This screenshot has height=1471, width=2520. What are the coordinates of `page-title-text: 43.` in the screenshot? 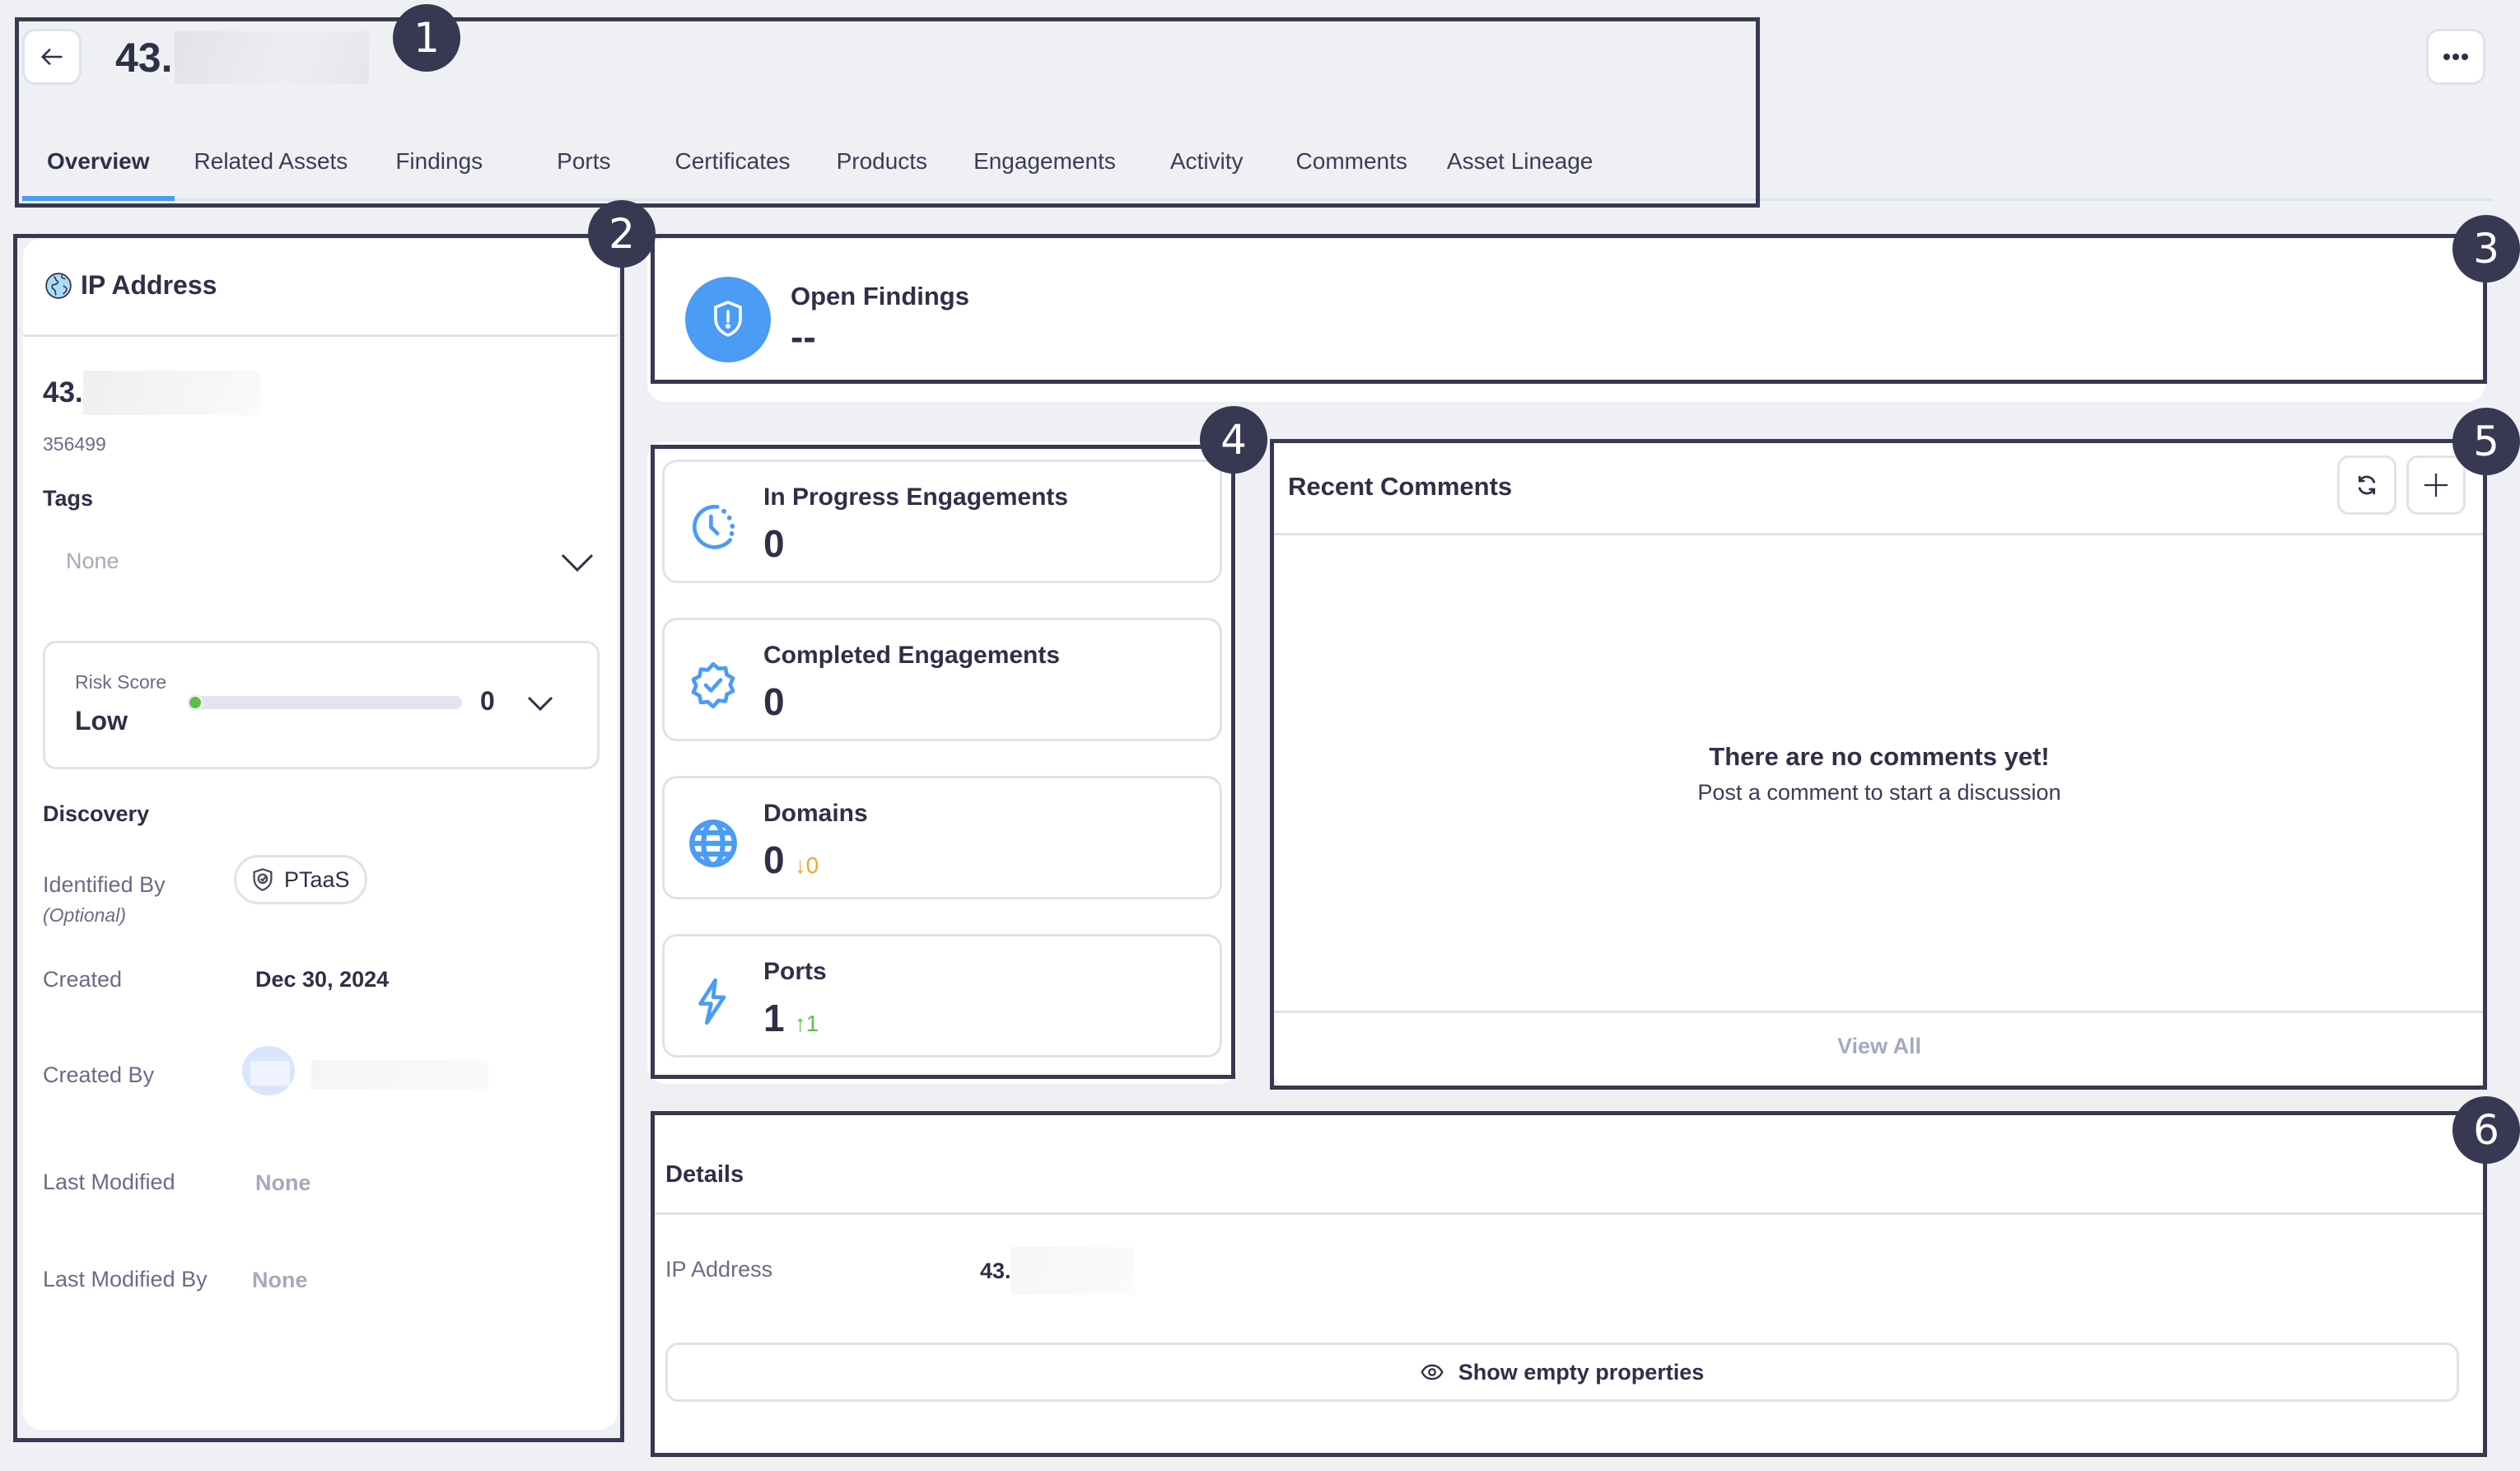 It's located at (144, 58).